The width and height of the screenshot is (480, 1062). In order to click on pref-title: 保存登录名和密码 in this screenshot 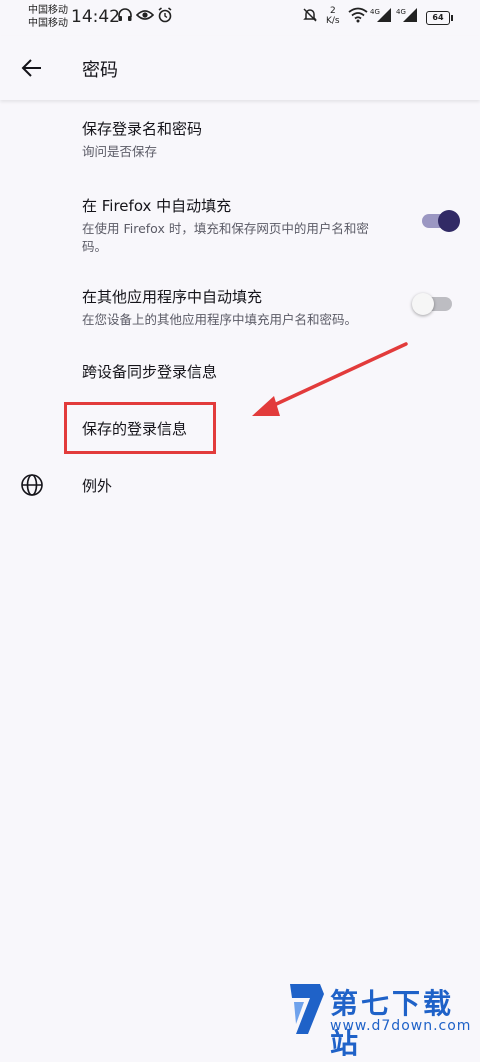, I will do `click(142, 129)`.